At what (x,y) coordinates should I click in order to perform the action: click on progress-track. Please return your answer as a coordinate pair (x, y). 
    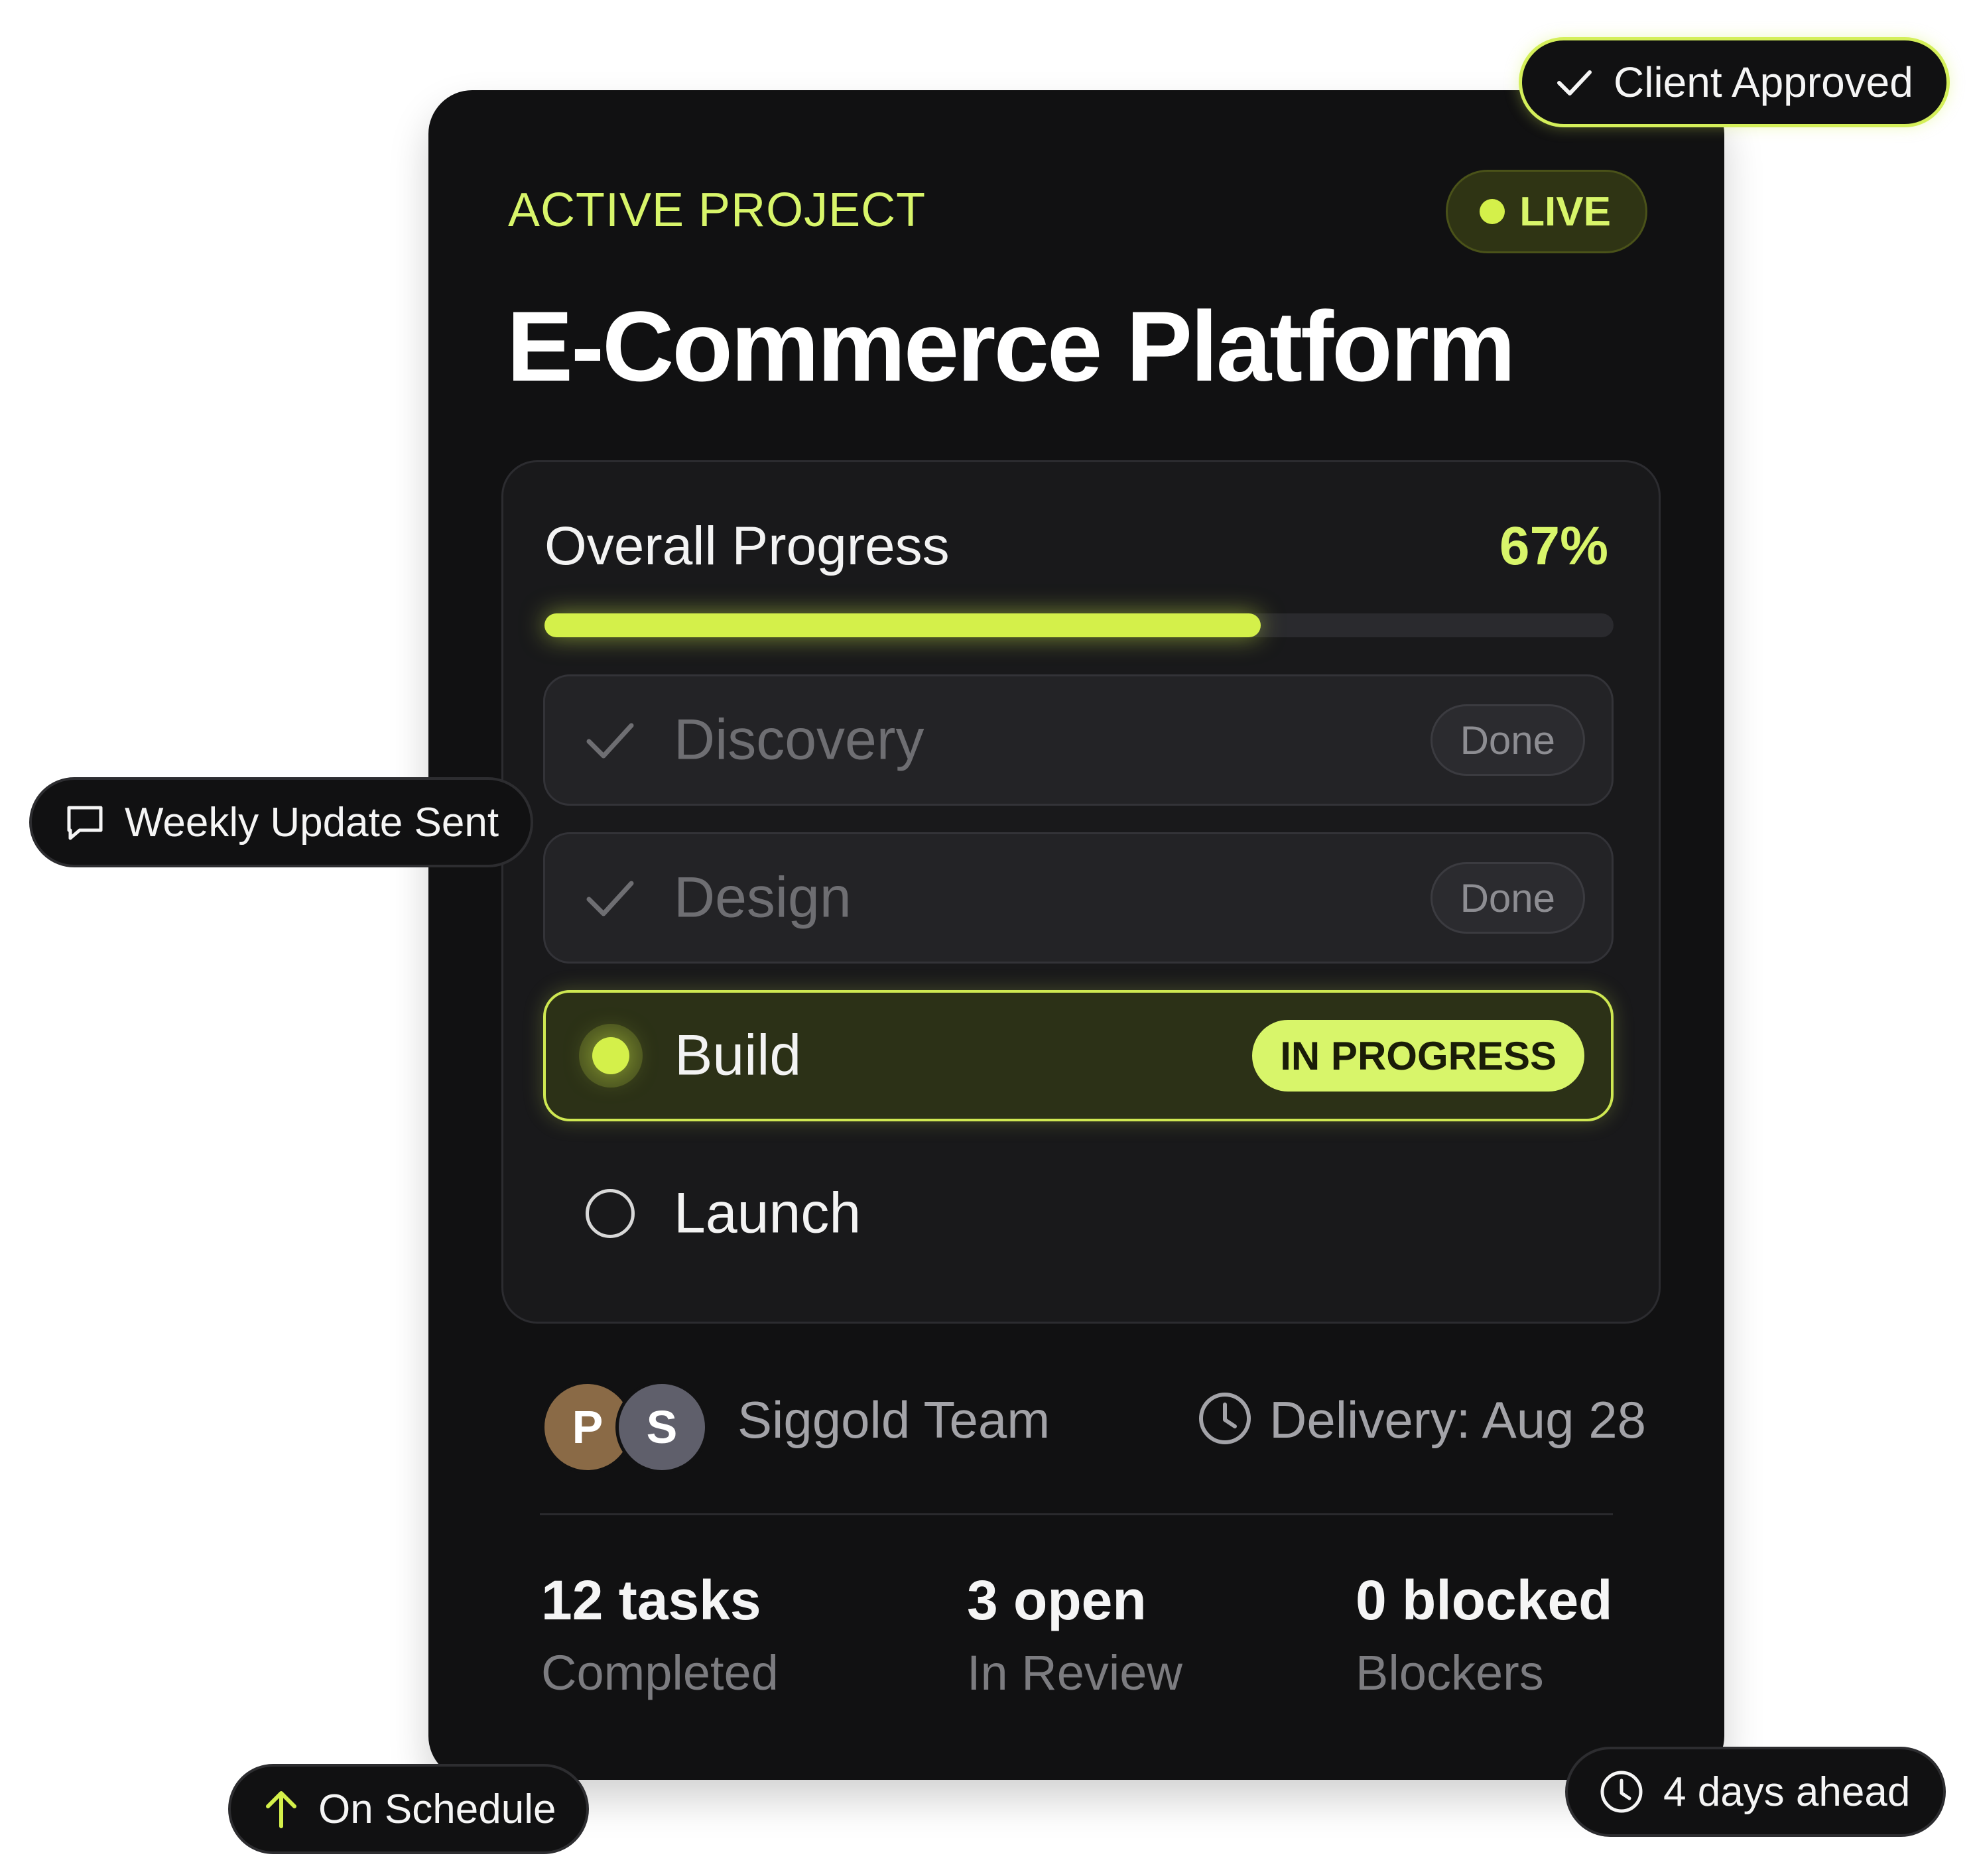
    Looking at the image, I should click on (1079, 625).